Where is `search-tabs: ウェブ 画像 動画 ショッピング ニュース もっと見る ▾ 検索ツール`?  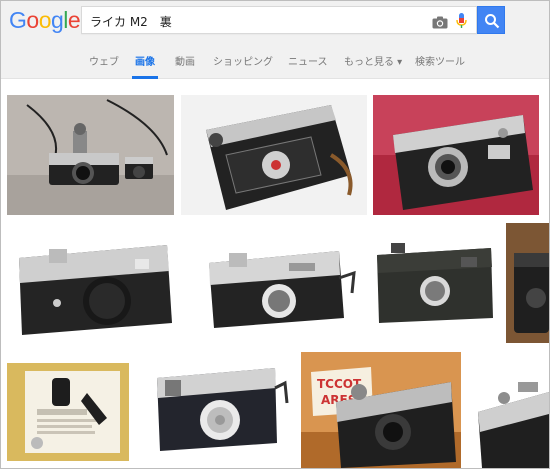 search-tabs: ウェブ 画像 動画 ショッピング ニュース もっと見る ▾ 検索ツール is located at coordinates (275, 62).